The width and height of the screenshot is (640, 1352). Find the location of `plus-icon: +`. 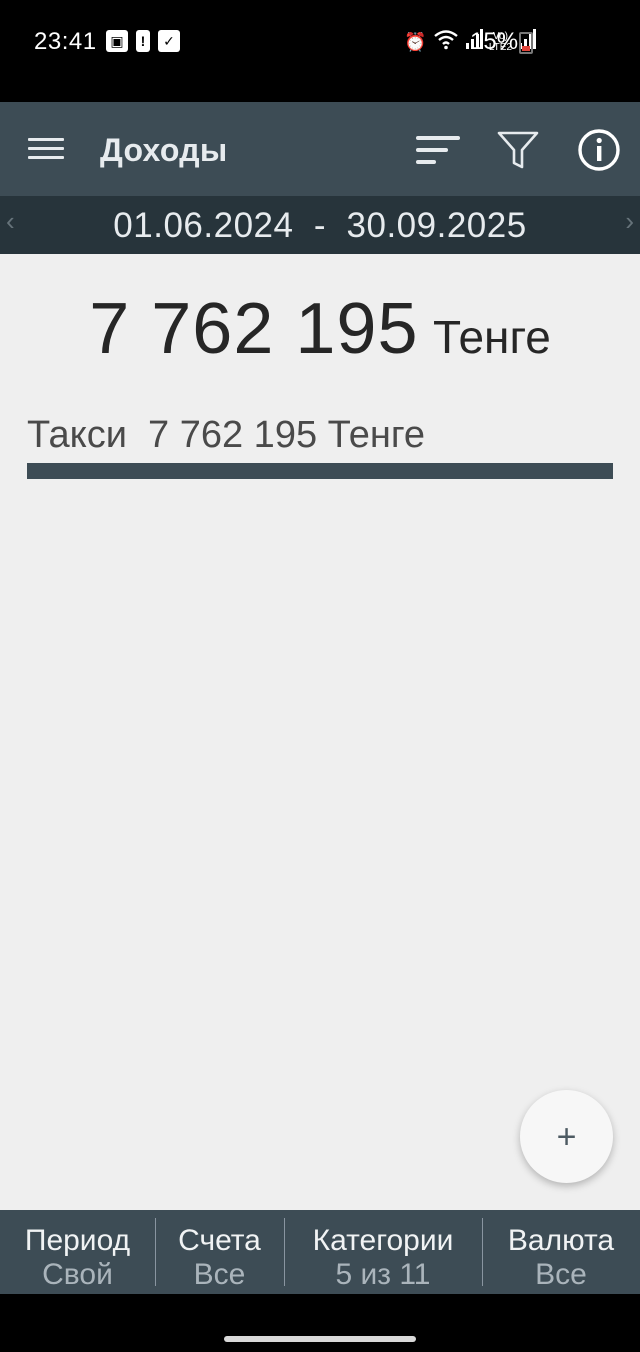

plus-icon: + is located at coordinates (566, 1136).